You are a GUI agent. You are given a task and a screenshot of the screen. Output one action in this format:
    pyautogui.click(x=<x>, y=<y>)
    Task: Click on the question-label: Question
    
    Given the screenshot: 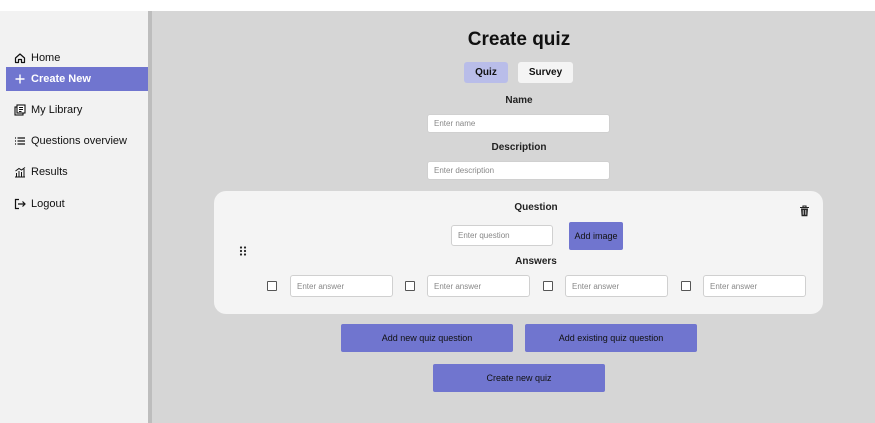 What is the action you would take?
    pyautogui.click(x=536, y=207)
    